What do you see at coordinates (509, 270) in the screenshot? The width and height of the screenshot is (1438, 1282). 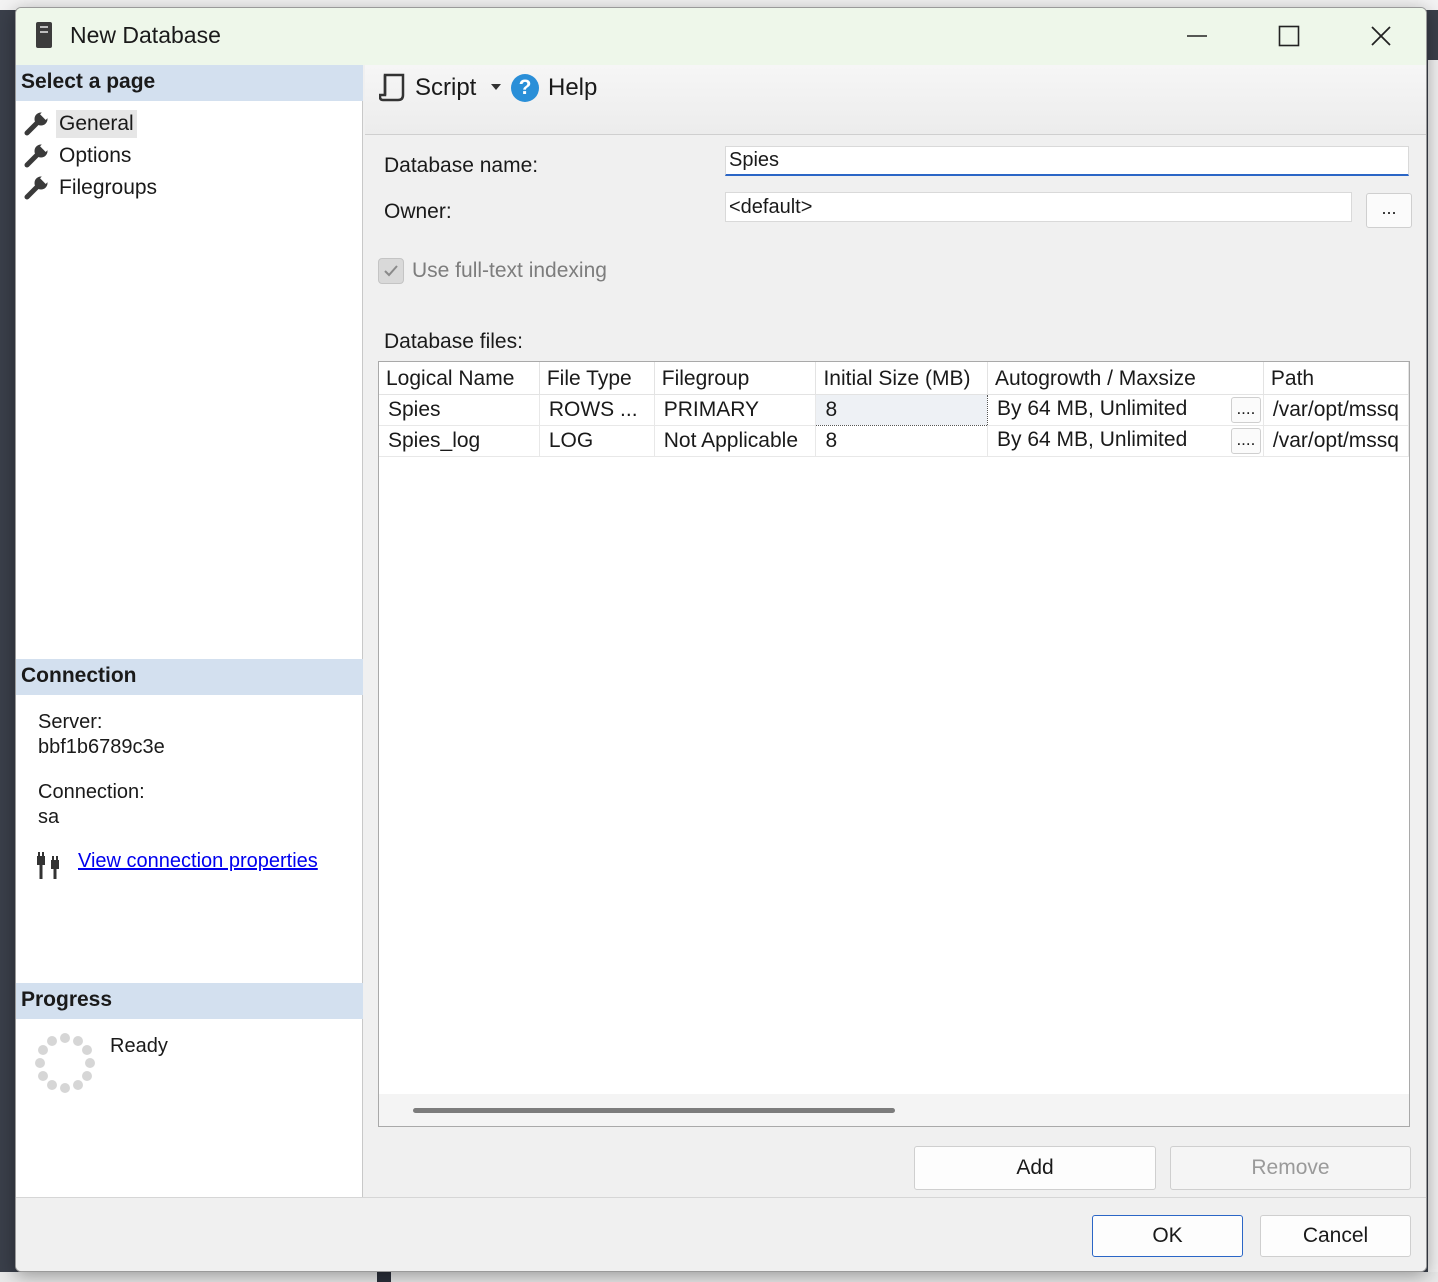 I see `fulltext-label: Use full-text indexing` at bounding box center [509, 270].